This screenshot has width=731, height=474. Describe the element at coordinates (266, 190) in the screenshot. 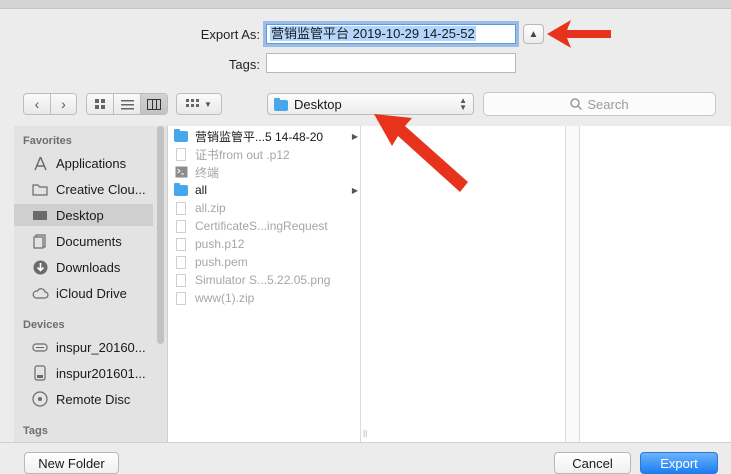

I see `file-item: all ▶` at that location.